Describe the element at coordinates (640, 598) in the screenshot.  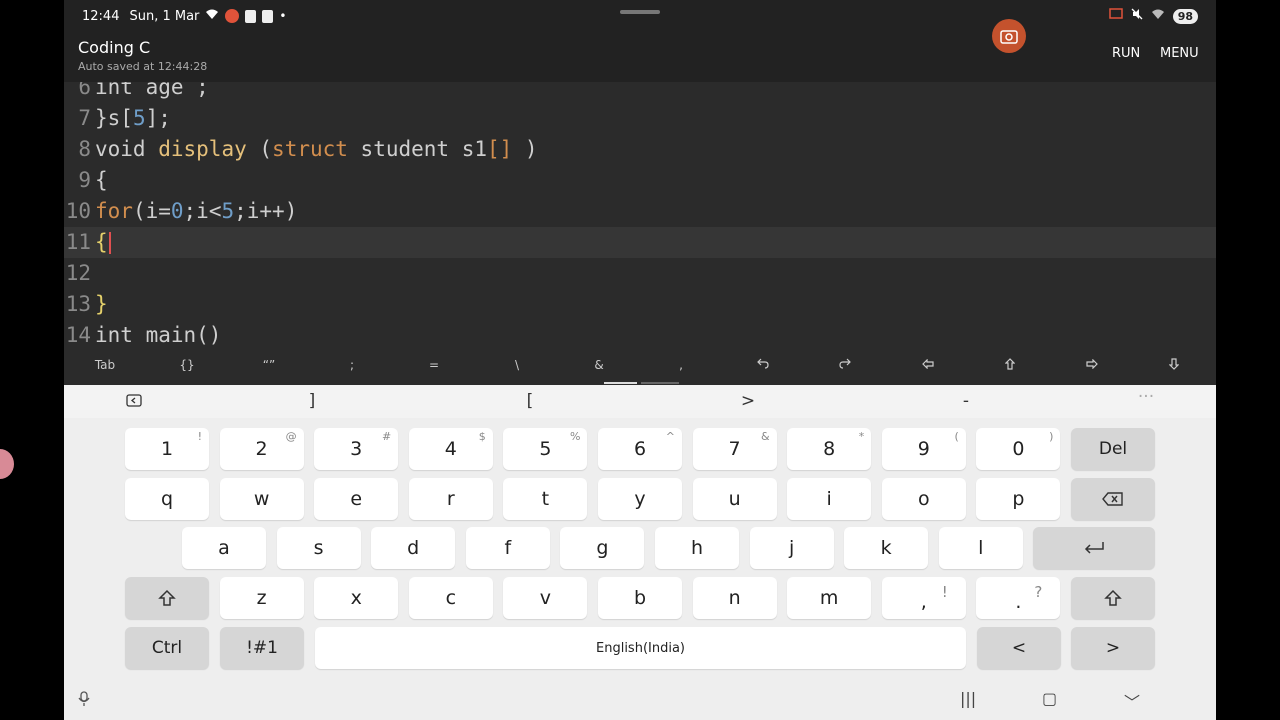
I see `key-b: b` at that location.